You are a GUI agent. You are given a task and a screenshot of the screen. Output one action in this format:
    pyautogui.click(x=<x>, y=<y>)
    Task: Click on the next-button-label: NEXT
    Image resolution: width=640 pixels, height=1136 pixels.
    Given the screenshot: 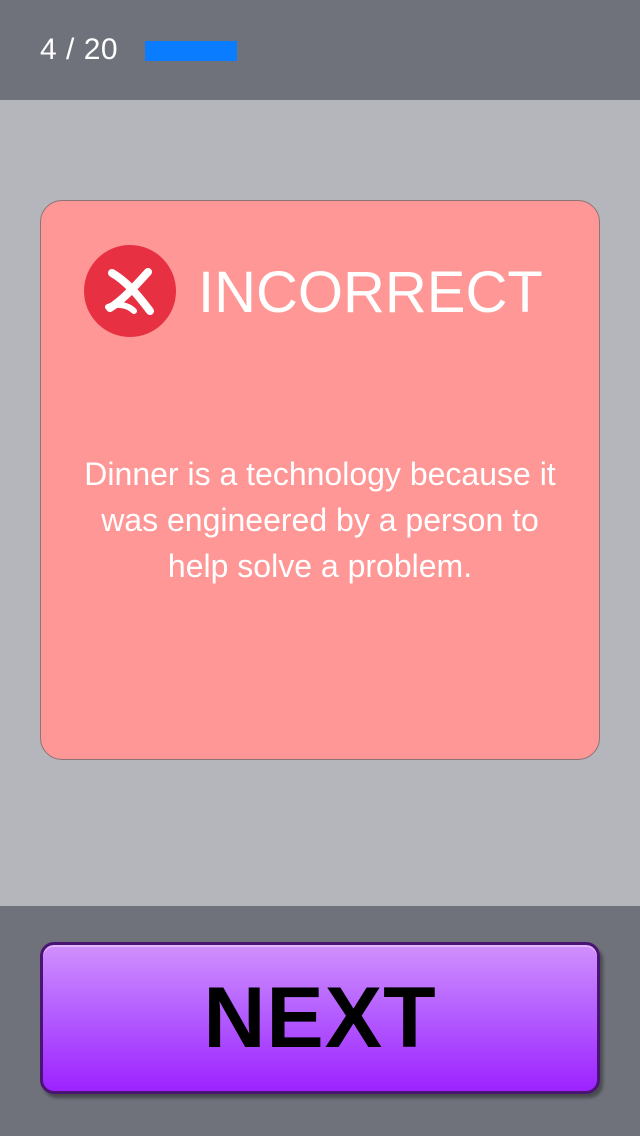 What is the action you would take?
    pyautogui.click(x=320, y=1018)
    